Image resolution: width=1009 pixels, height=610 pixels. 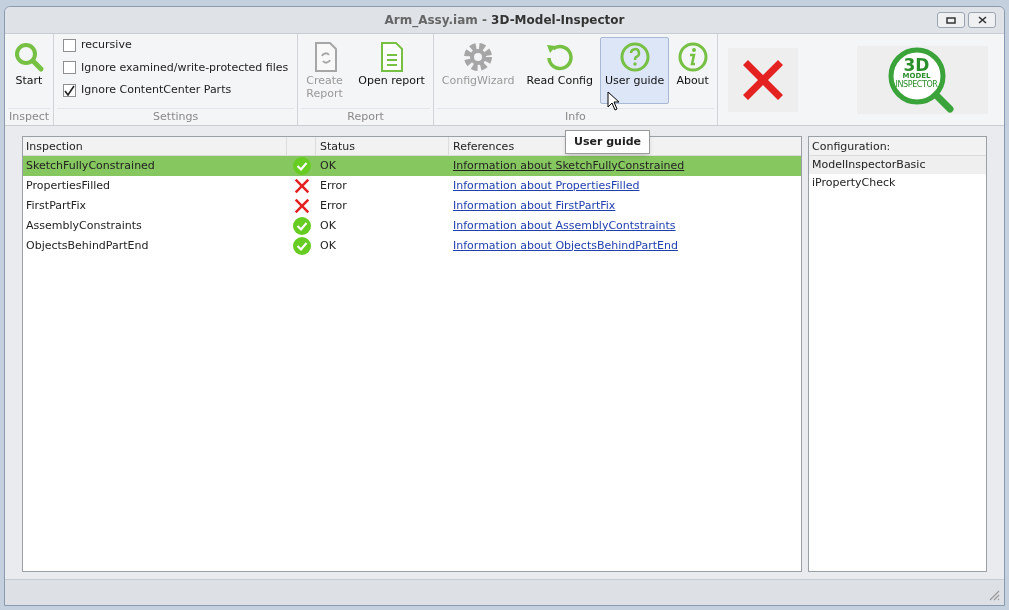 I want to click on column-header: References, so click(x=484, y=146).